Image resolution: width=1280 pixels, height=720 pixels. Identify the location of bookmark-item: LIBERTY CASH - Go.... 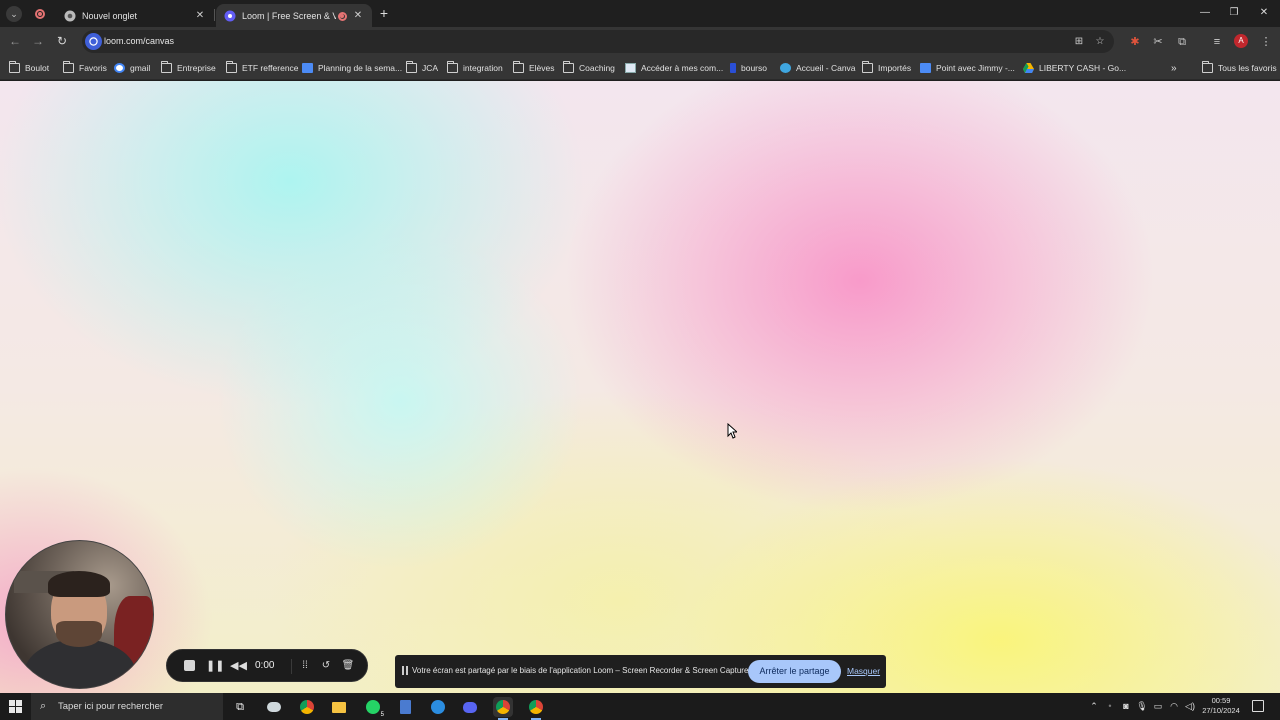
(1074, 68).